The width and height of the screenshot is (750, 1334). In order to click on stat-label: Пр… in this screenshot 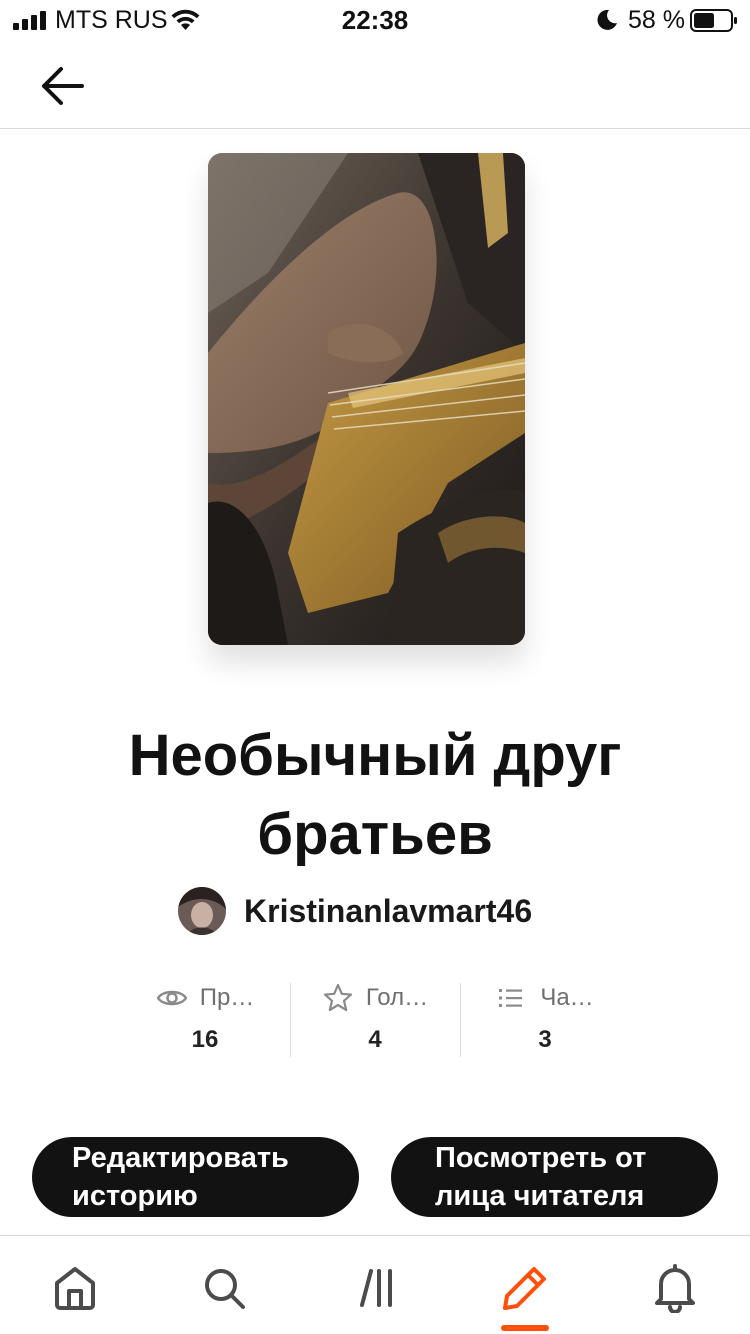, I will do `click(227, 997)`.